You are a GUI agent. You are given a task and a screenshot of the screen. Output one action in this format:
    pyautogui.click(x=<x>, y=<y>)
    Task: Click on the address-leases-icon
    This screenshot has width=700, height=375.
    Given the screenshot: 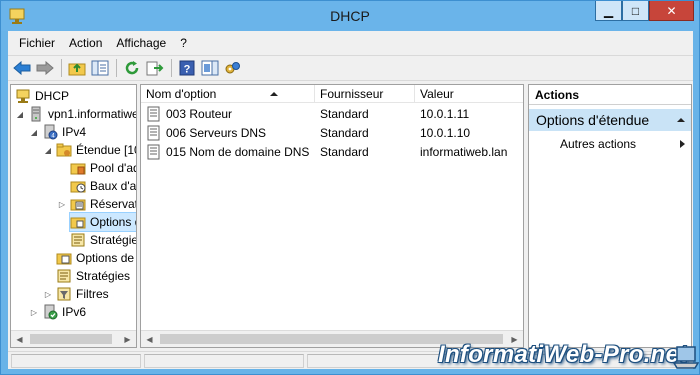 What is the action you would take?
    pyautogui.click(x=78, y=187)
    